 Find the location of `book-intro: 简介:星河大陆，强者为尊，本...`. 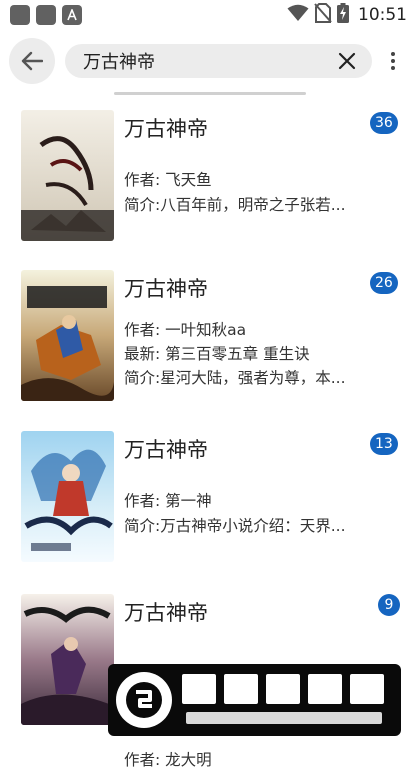

book-intro: 简介:星河大陆，强者为尊，本... is located at coordinates (235, 378).